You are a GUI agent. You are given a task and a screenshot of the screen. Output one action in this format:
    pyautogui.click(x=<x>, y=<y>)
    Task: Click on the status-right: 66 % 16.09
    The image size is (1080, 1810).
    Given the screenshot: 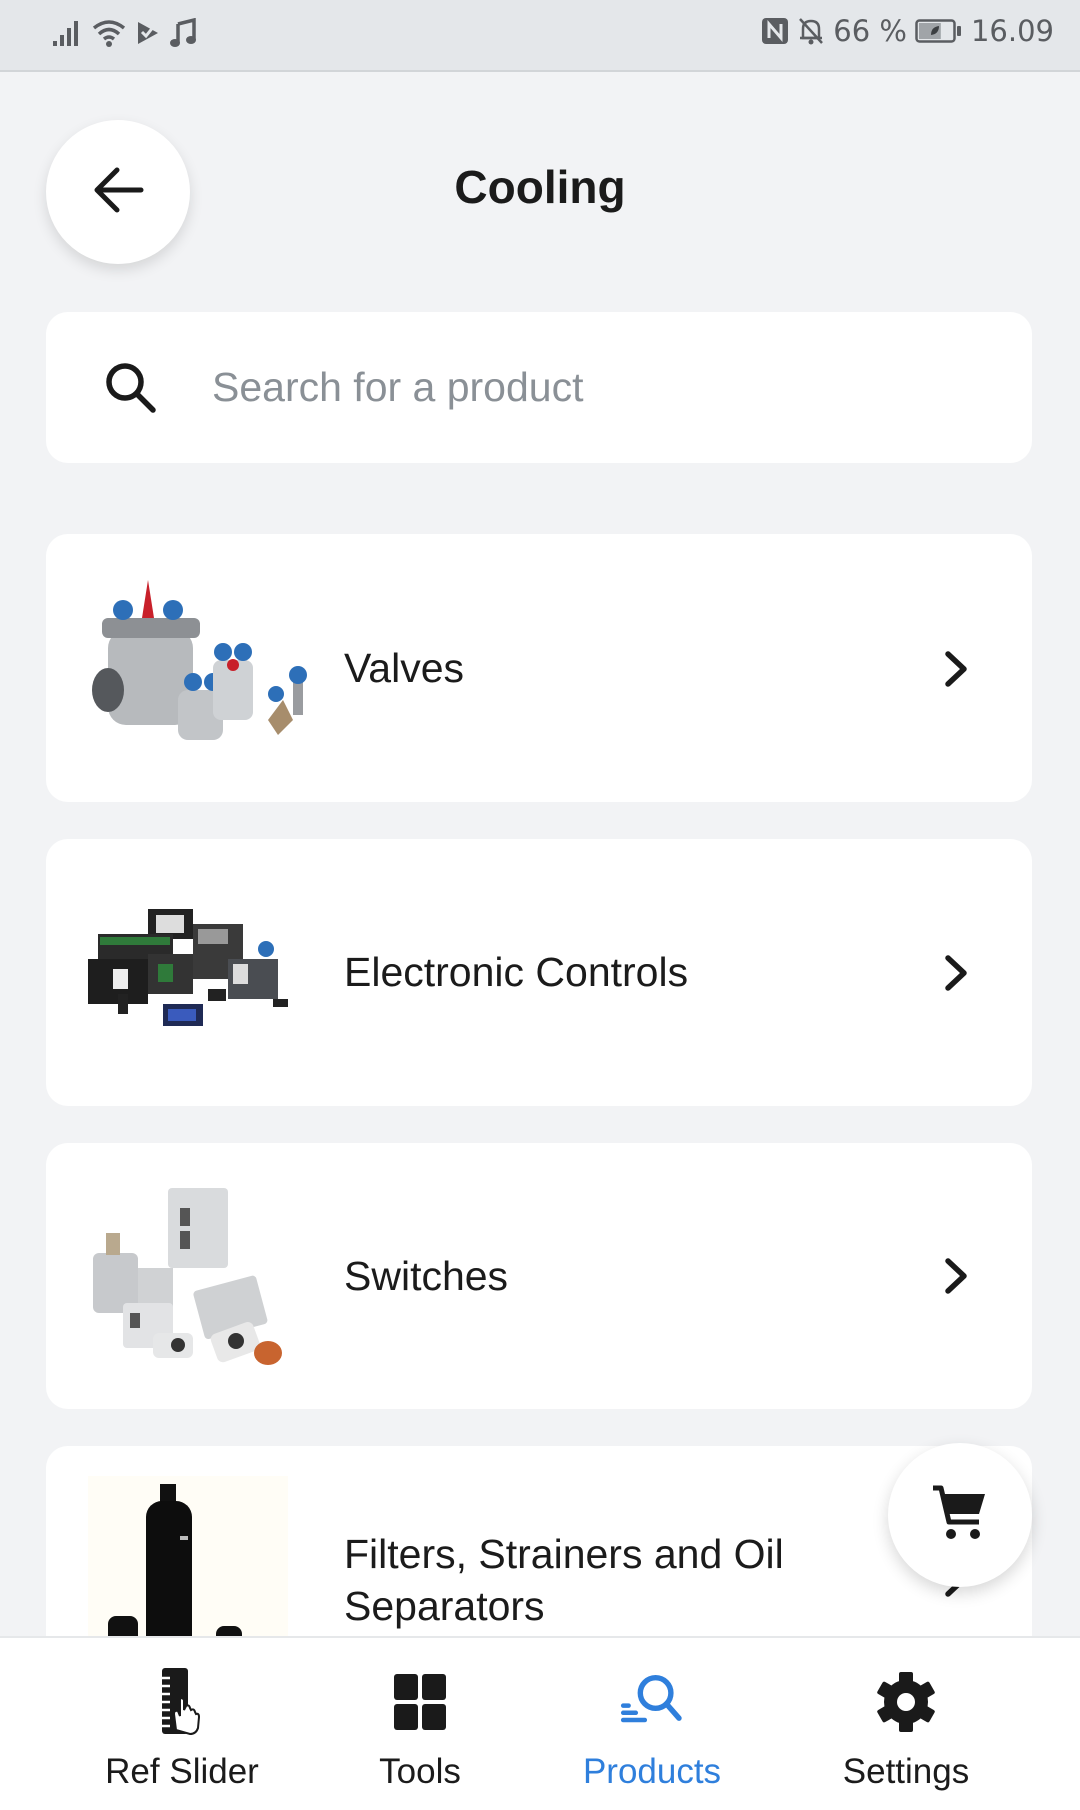 What is the action you would take?
    pyautogui.click(x=907, y=31)
    